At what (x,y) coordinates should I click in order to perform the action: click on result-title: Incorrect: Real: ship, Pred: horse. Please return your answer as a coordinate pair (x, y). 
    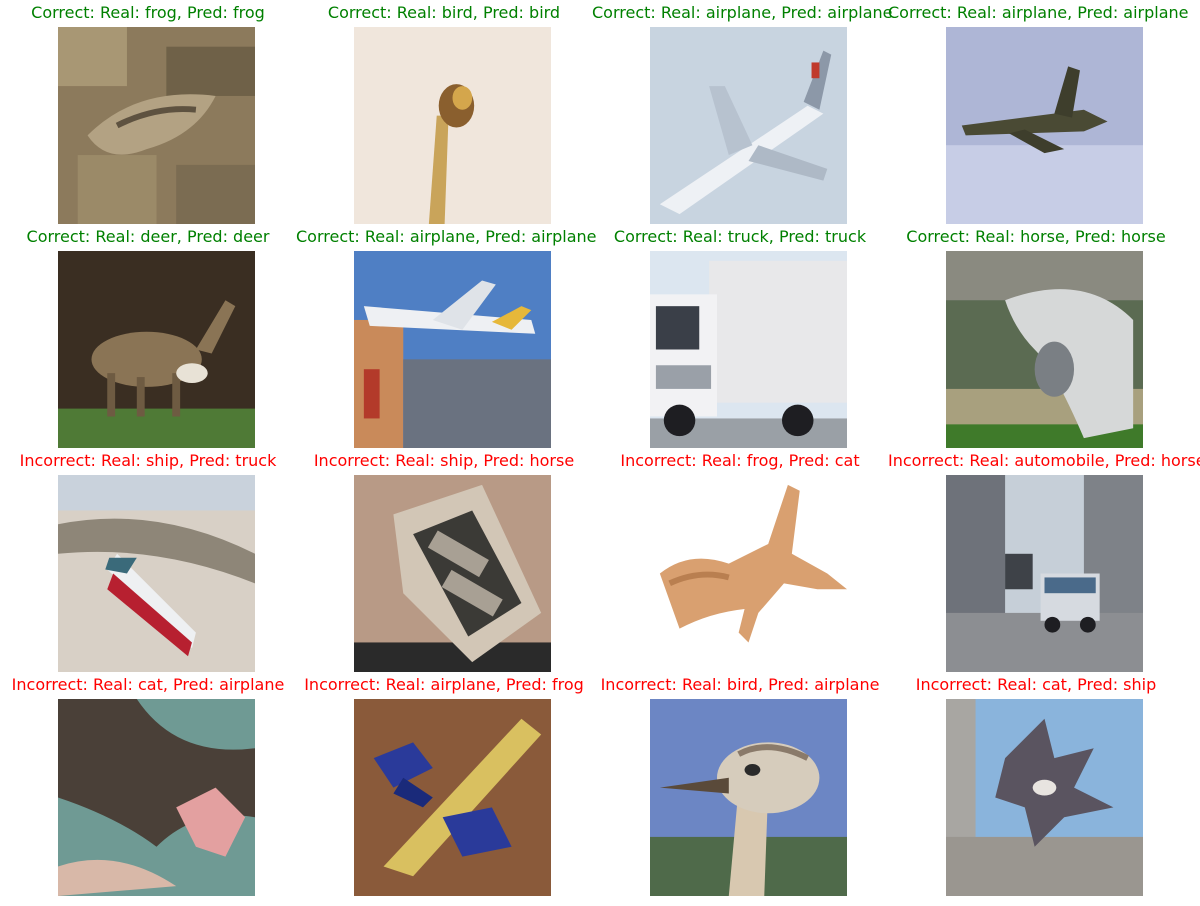
    Looking at the image, I should click on (444, 460).